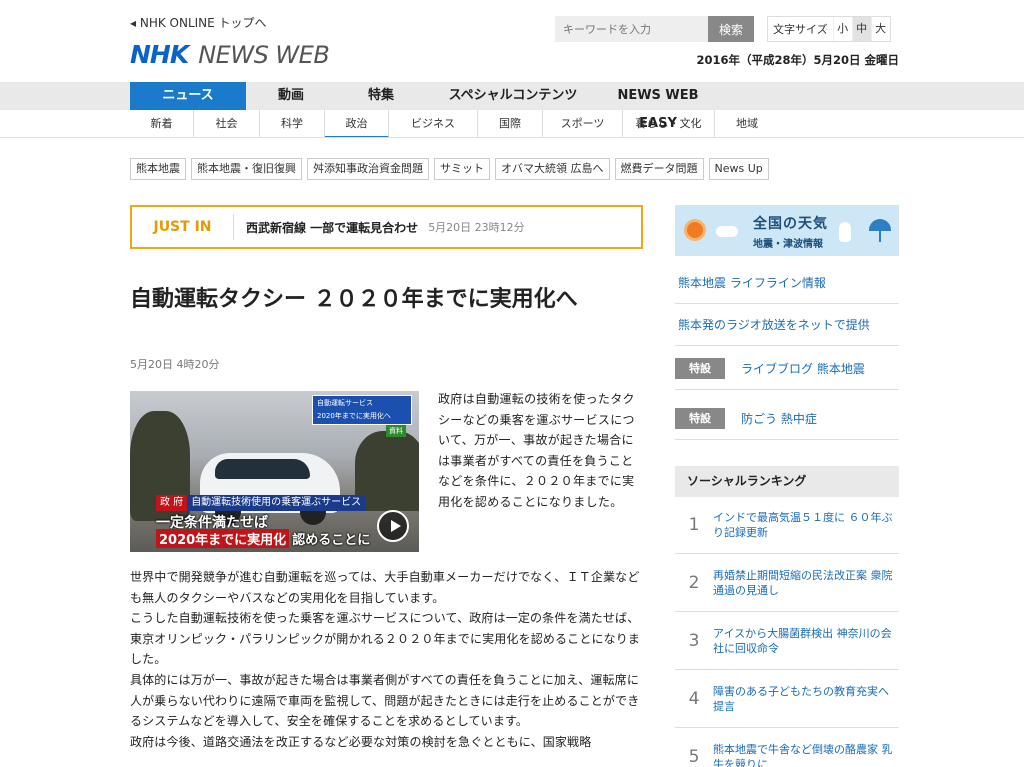 The width and height of the screenshot is (1024, 767). I want to click on search-input, so click(631, 29).